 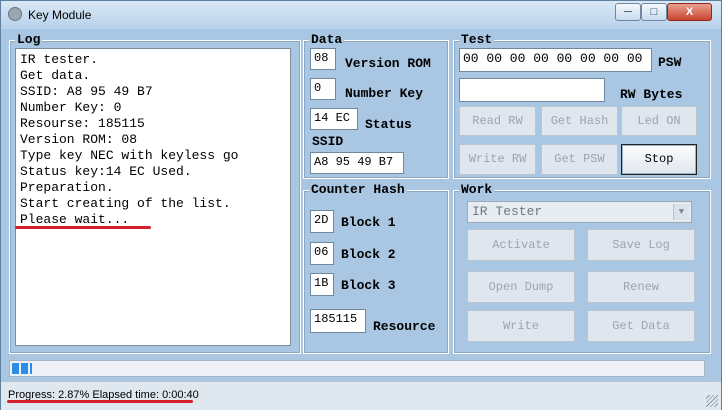 I want to click on work-group-title: Work, so click(x=477, y=189).